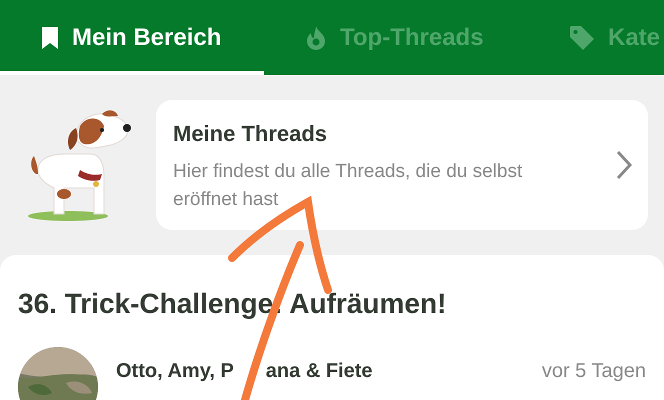 This screenshot has width=664, height=400. What do you see at coordinates (319, 371) in the screenshot?
I see `thread-author: ana & Fiete` at bounding box center [319, 371].